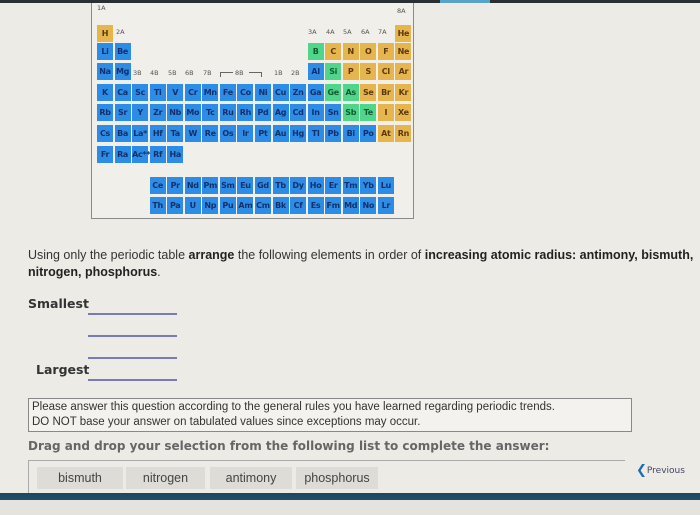  Describe the element at coordinates (368, 112) in the screenshot. I see `element-cell: Te` at that location.